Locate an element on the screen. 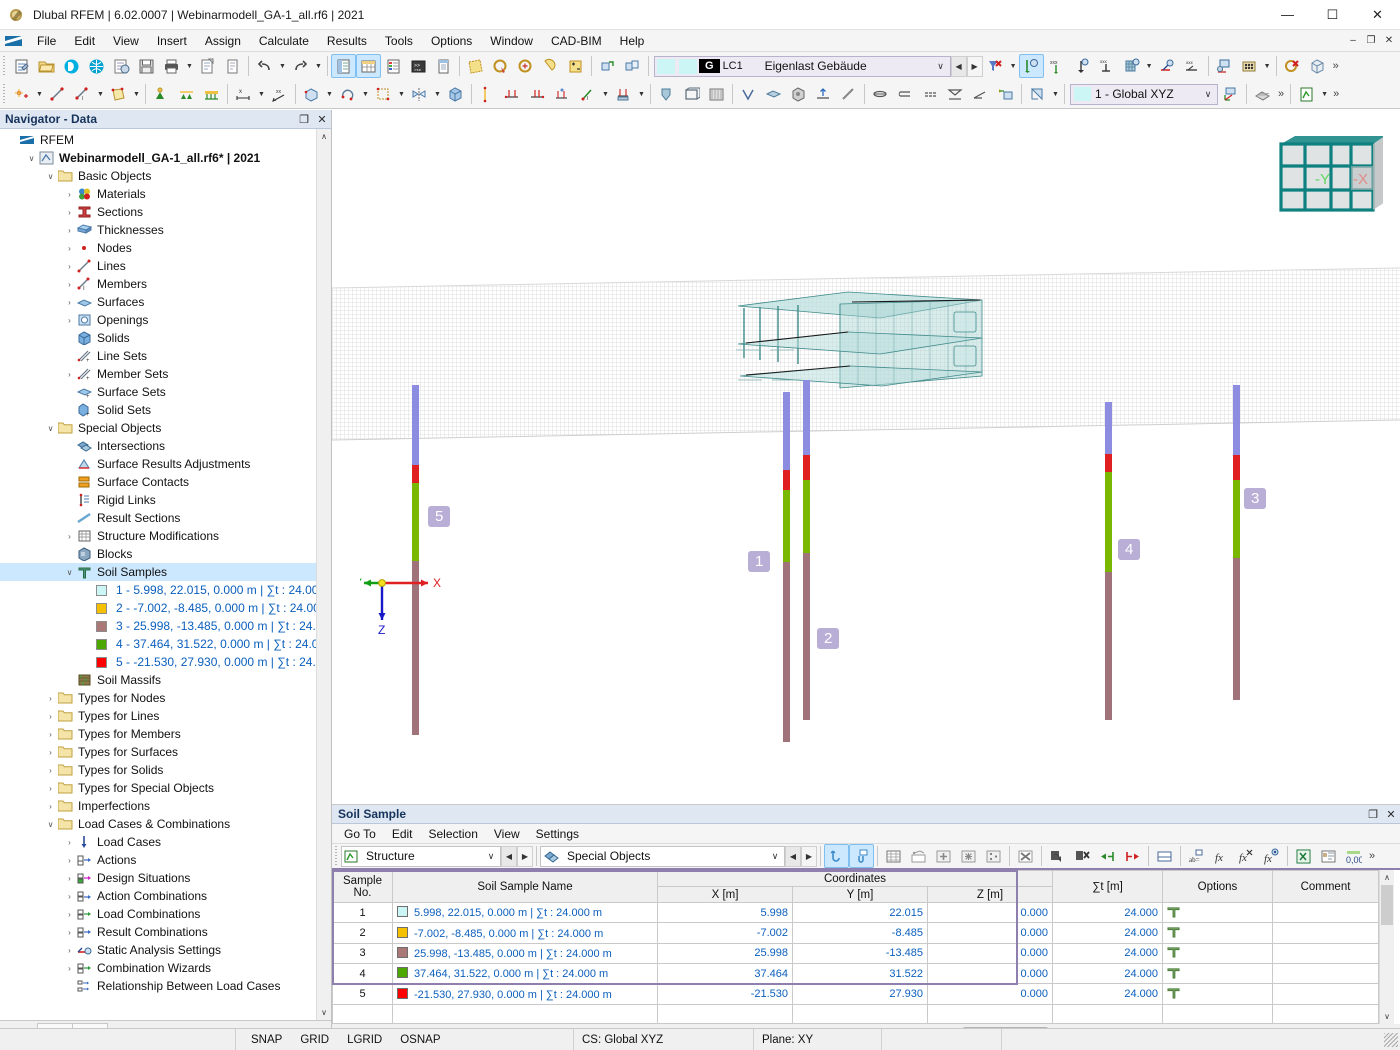  tree-item-soil-samples: ∨ Soil Samples is located at coordinates (158, 572).